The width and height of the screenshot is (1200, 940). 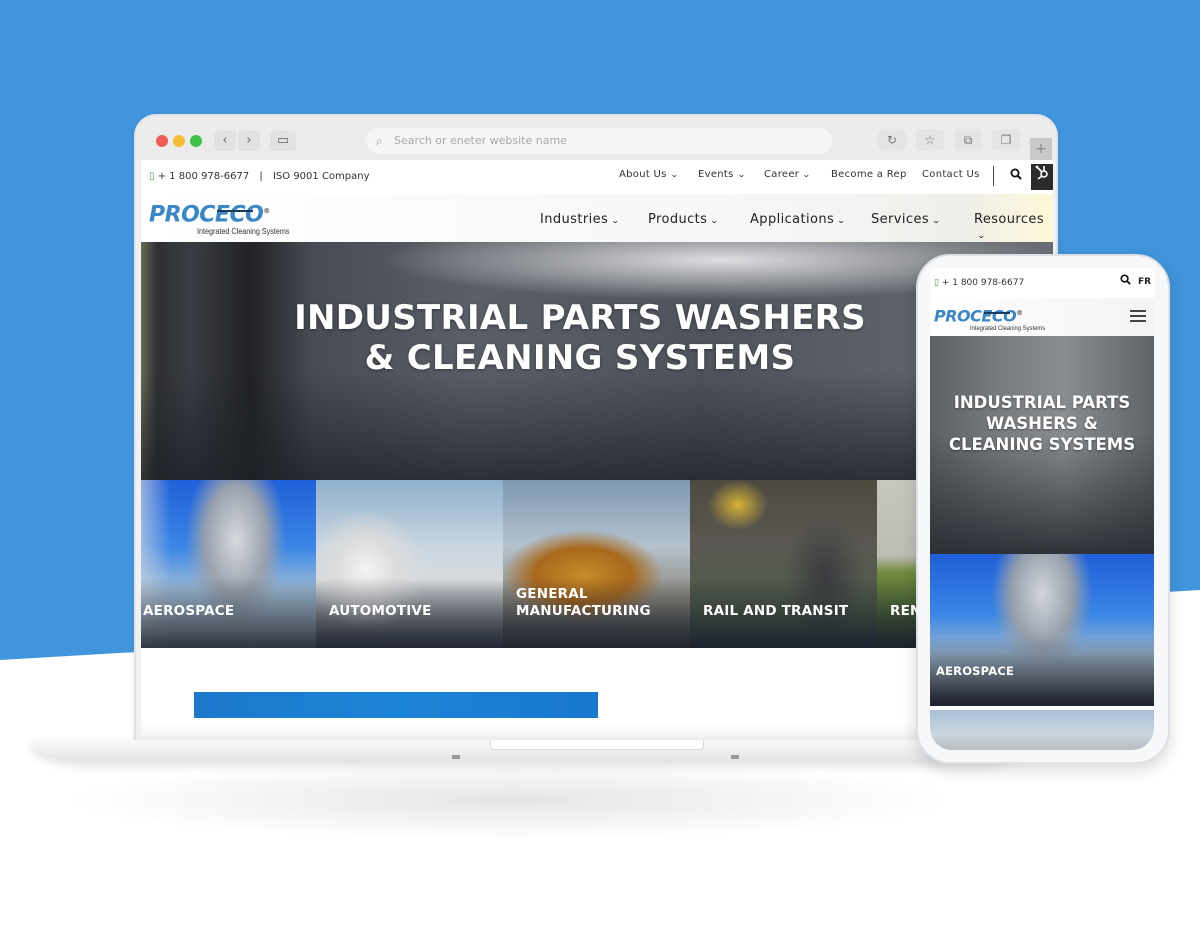 I want to click on mobile-tile-next-partial, so click(x=1042, y=730).